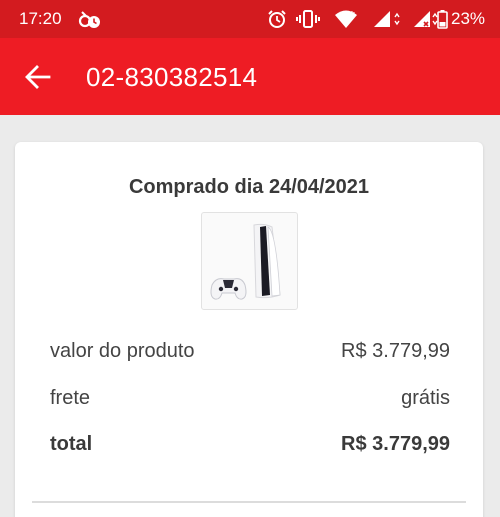 The height and width of the screenshot is (517, 500). I want to click on product-value-amount: R$ 3.779,99, so click(395, 351).